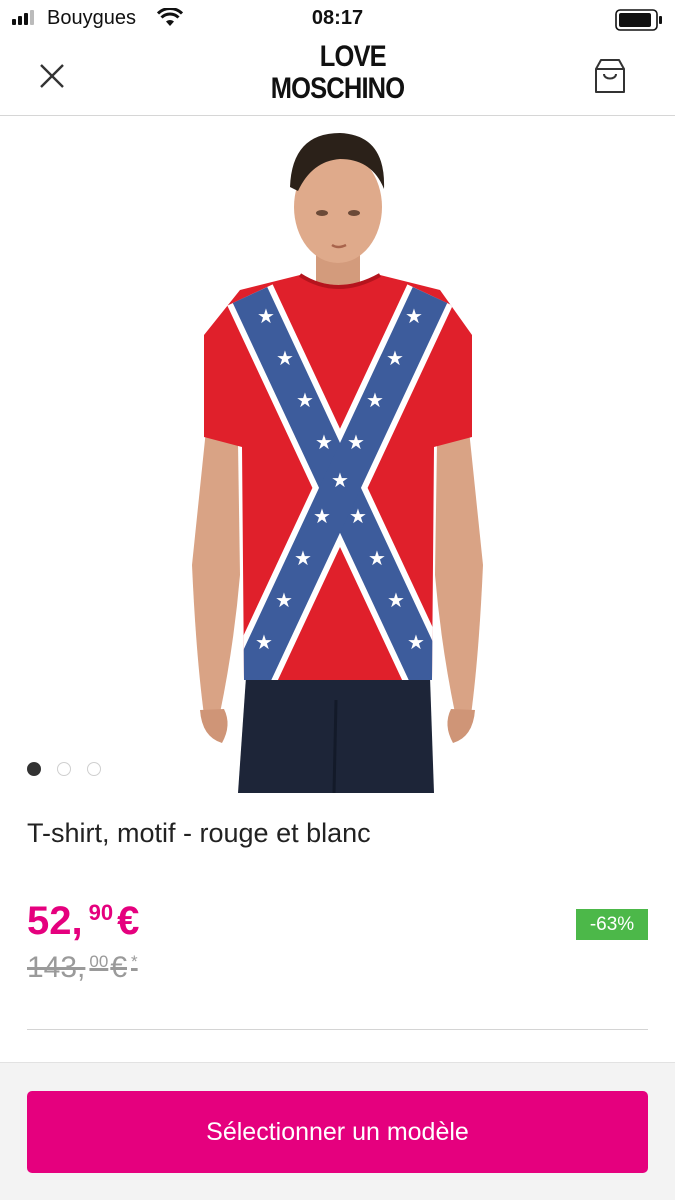 Image resolution: width=675 pixels, height=1200 pixels. What do you see at coordinates (337, 1029) in the screenshot?
I see `divider` at bounding box center [337, 1029].